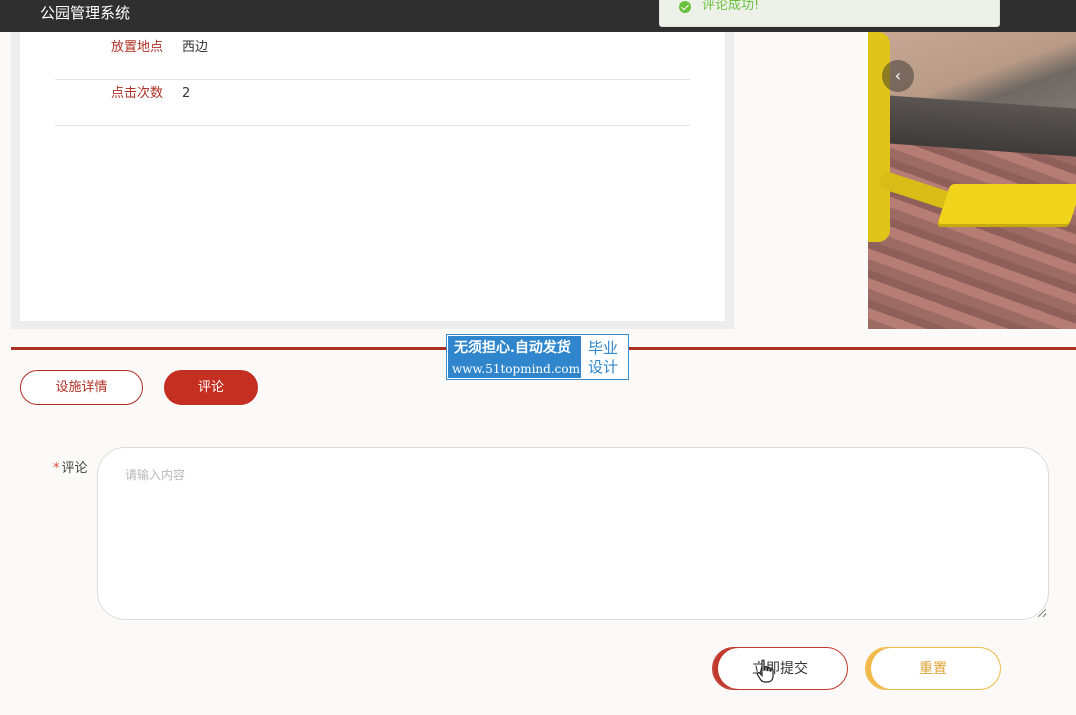 The width and height of the screenshot is (1076, 715). I want to click on detail-value: 2, so click(186, 93).